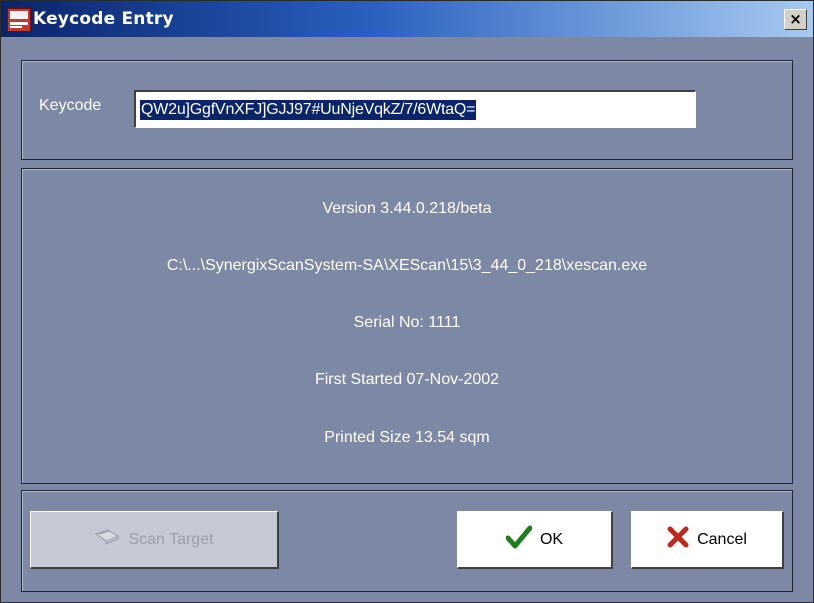 This screenshot has width=814, height=603. What do you see at coordinates (171, 539) in the screenshot?
I see `scan-target-label: Scan Target` at bounding box center [171, 539].